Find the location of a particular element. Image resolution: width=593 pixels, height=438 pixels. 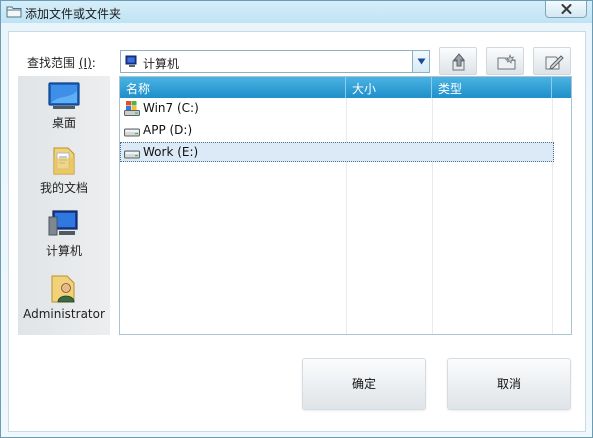

new-folder-icon is located at coordinates (506, 61).